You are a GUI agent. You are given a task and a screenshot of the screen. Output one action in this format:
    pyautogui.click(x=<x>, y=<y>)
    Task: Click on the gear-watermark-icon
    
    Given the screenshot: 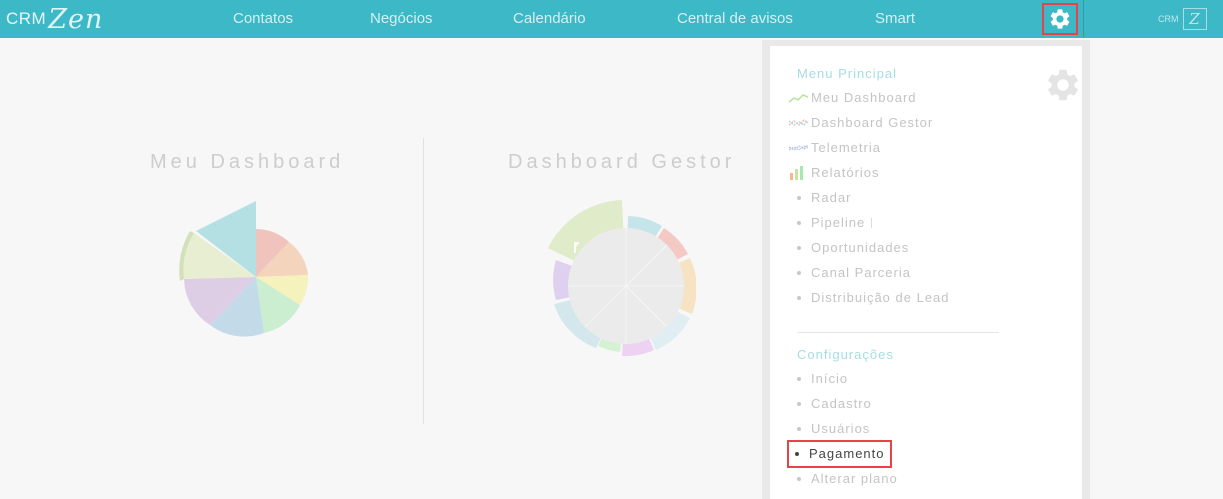 What is the action you would take?
    pyautogui.click(x=1063, y=85)
    